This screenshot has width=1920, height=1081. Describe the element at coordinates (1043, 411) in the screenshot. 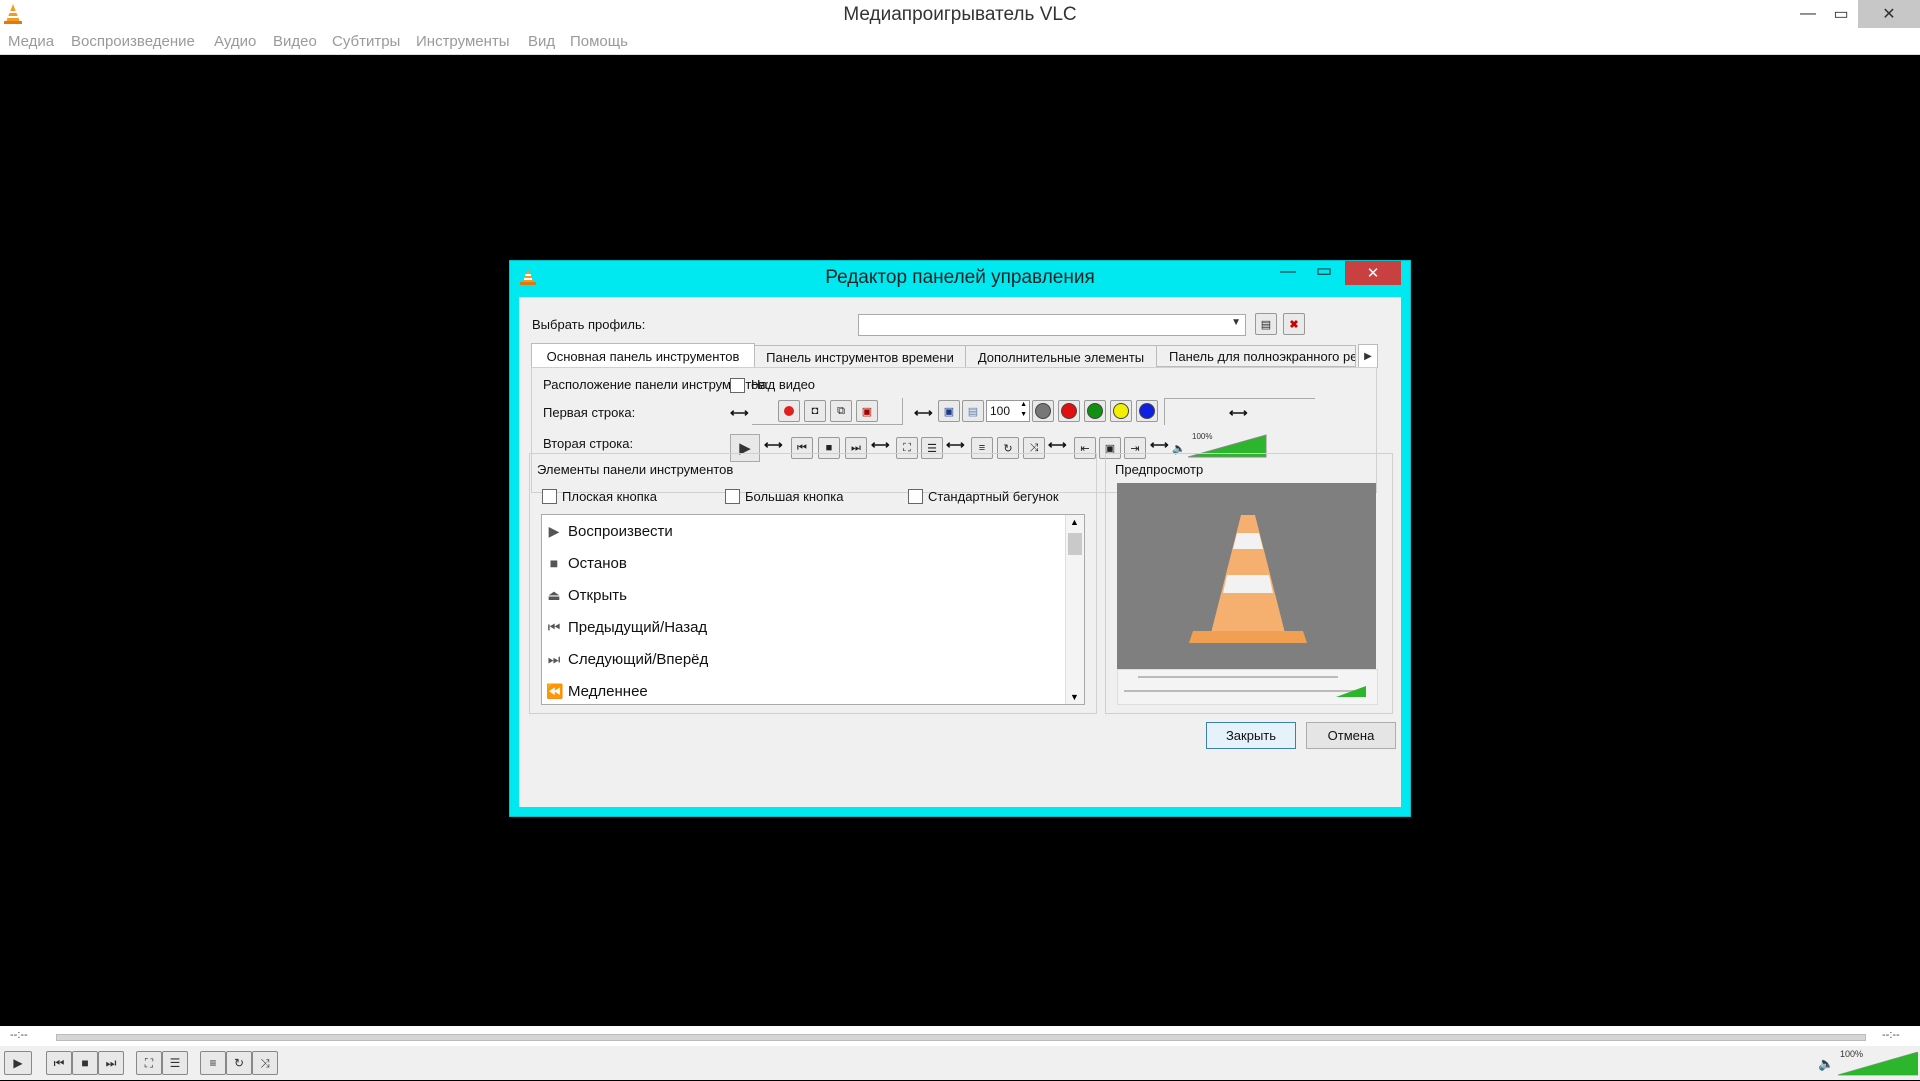

I see `grey-button` at that location.